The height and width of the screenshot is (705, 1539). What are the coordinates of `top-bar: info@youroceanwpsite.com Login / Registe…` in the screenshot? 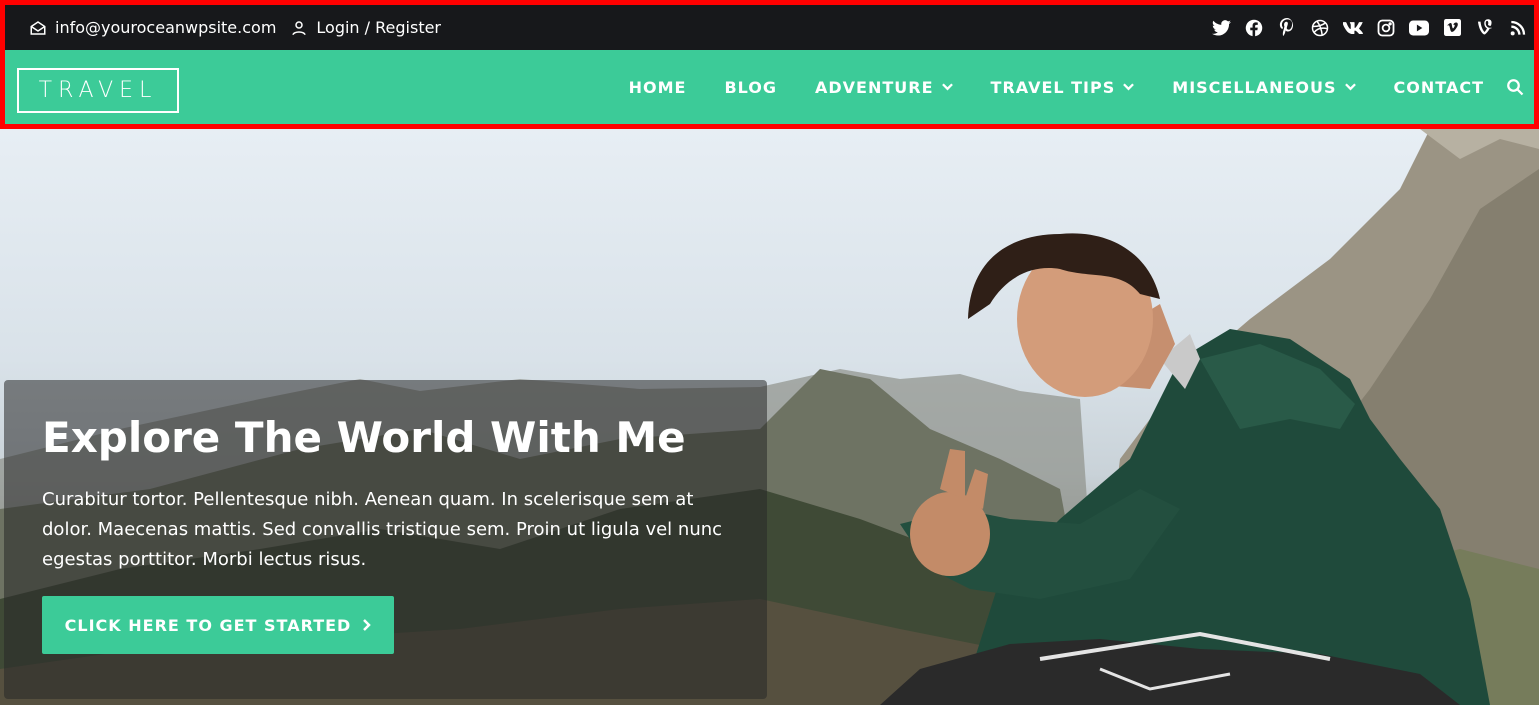 It's located at (769, 27).